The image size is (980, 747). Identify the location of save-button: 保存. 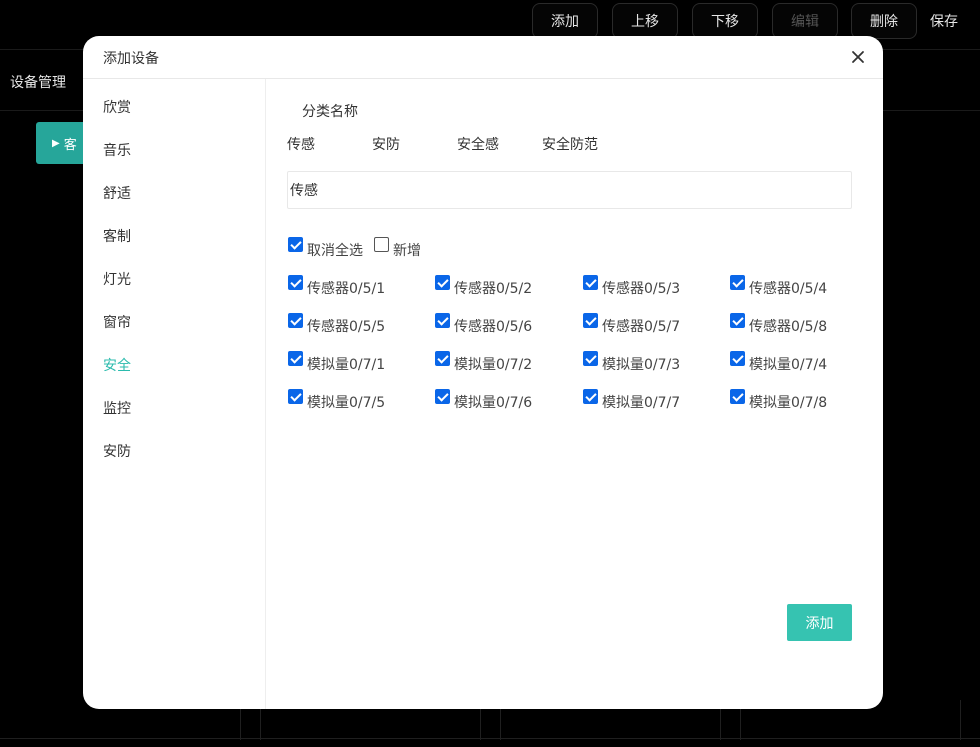
(944, 21).